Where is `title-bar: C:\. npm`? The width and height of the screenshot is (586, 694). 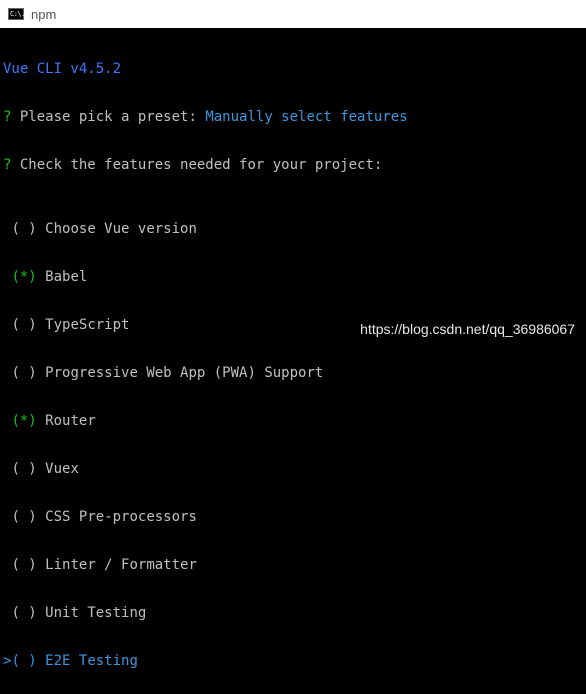
title-bar: C:\. npm is located at coordinates (293, 14).